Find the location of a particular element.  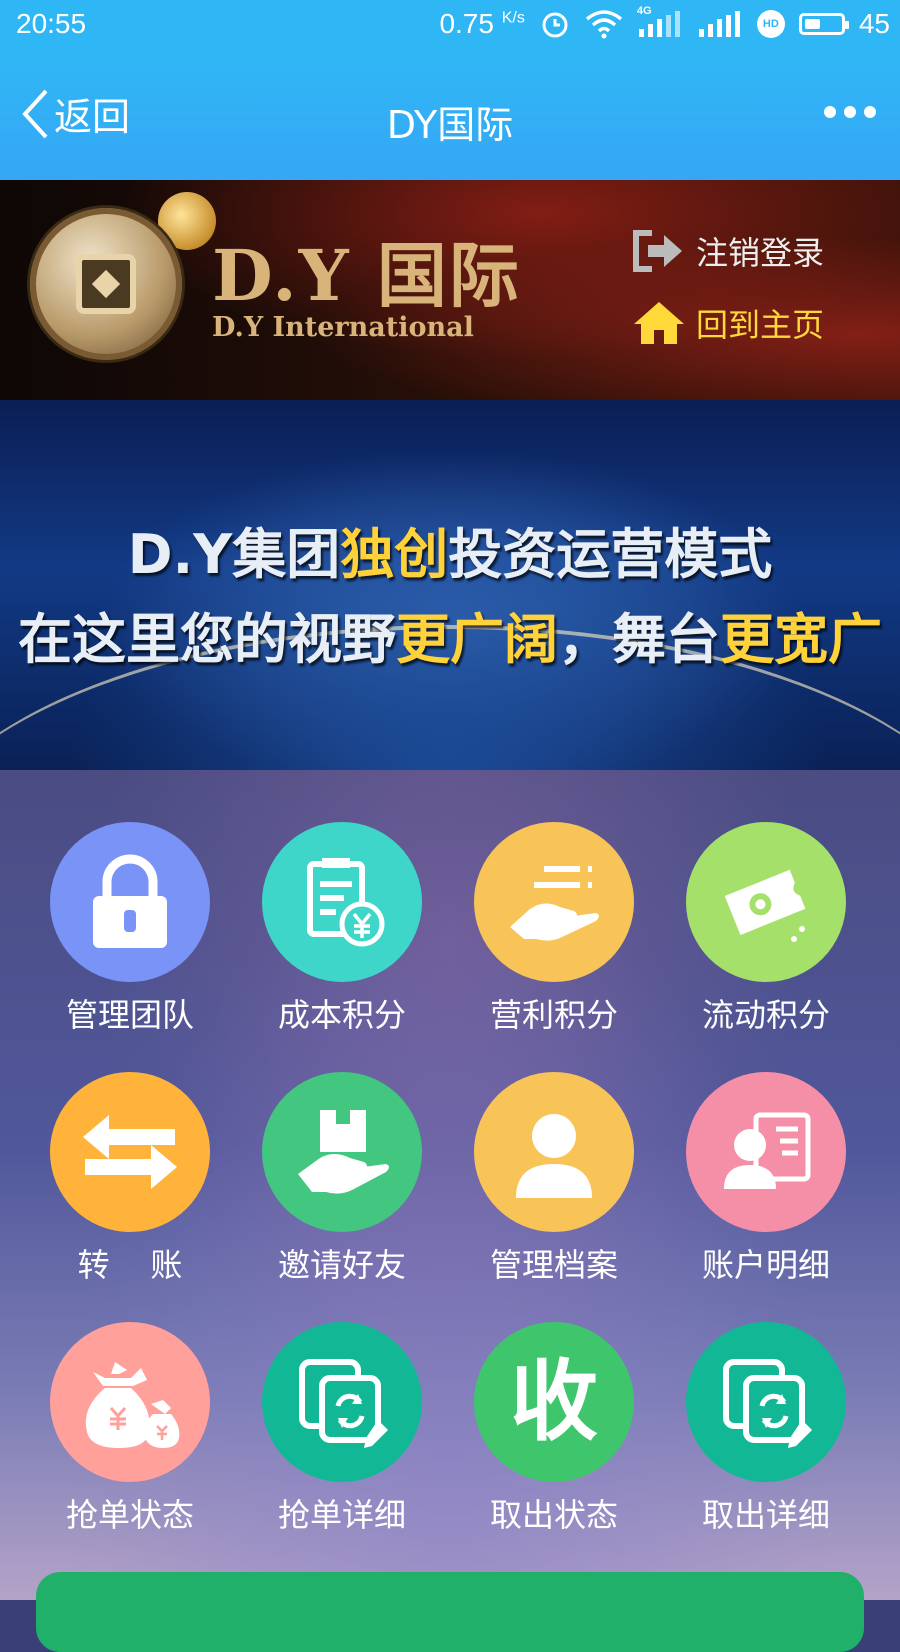

brand-logo is located at coordinates (106, 284).